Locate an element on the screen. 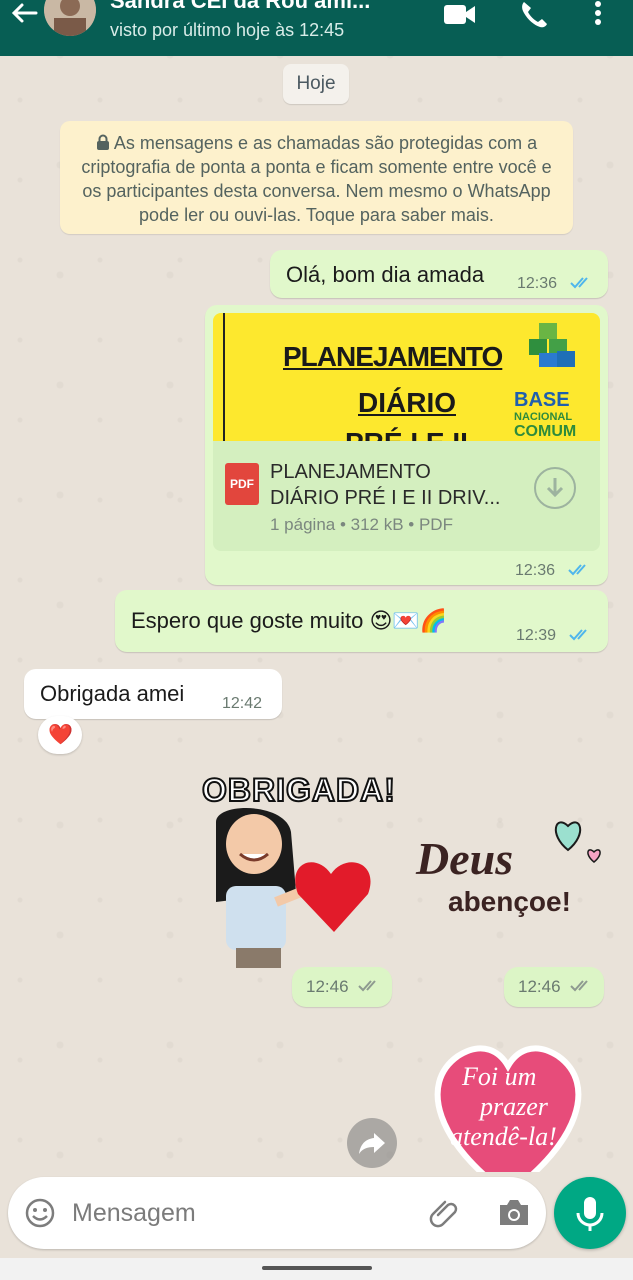 This screenshot has width=633, height=1280. preview-logo-base: BASE is located at coordinates (542, 400).